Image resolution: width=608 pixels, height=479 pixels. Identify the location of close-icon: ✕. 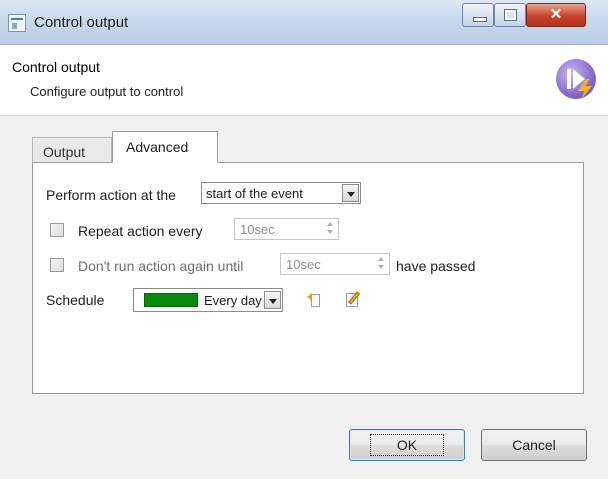
(556, 14).